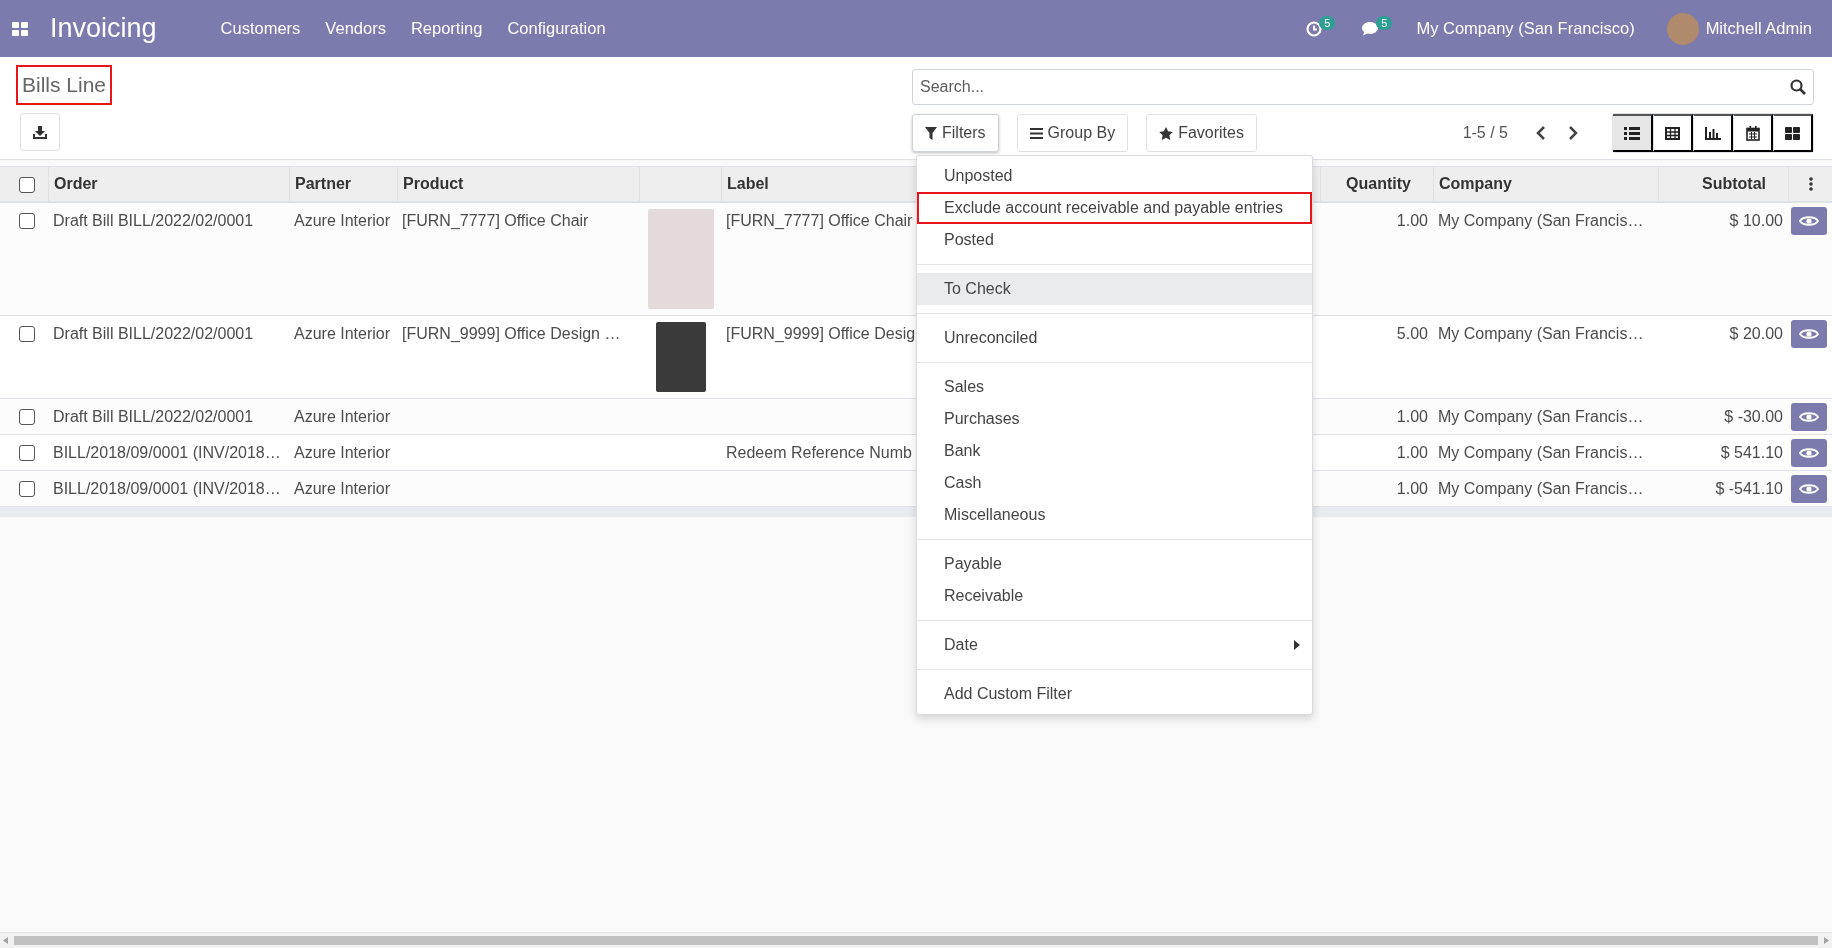 The image size is (1832, 948). I want to click on pivot-view-button, so click(1673, 133).